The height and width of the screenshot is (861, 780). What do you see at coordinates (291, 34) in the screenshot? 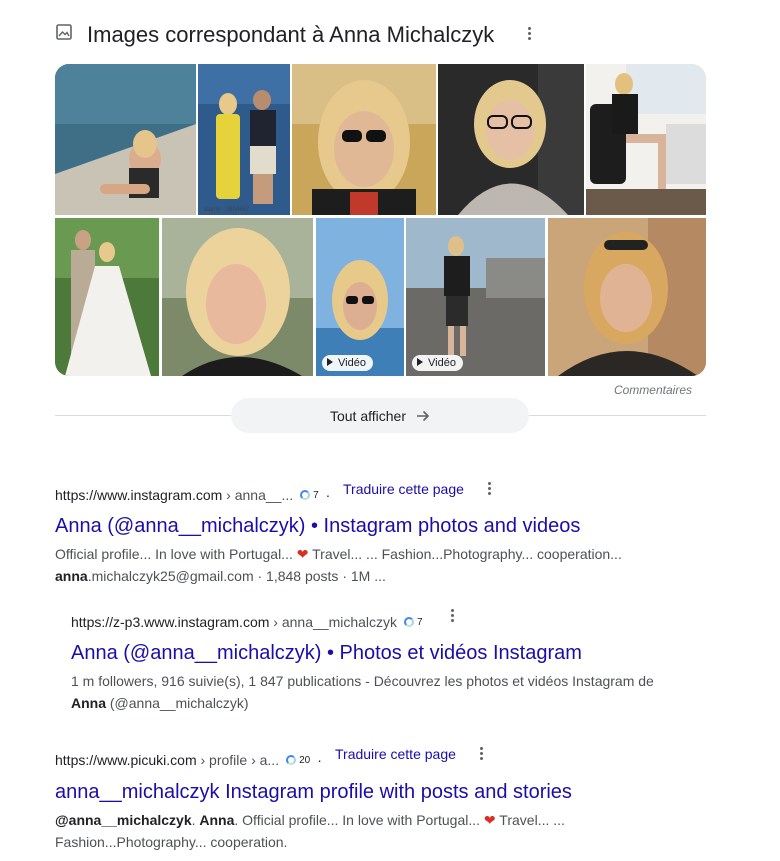
I see `images-heading: Images correspondant à Anna Michalczyk` at bounding box center [291, 34].